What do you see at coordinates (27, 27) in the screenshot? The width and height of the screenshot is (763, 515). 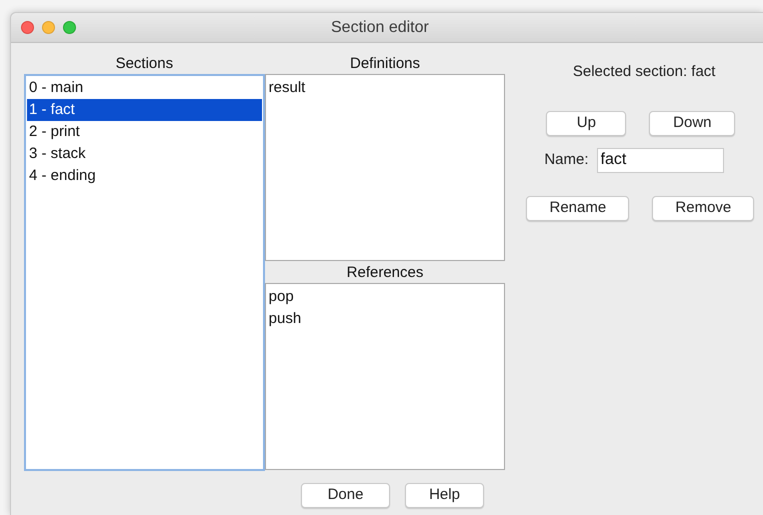 I see `close-icon` at bounding box center [27, 27].